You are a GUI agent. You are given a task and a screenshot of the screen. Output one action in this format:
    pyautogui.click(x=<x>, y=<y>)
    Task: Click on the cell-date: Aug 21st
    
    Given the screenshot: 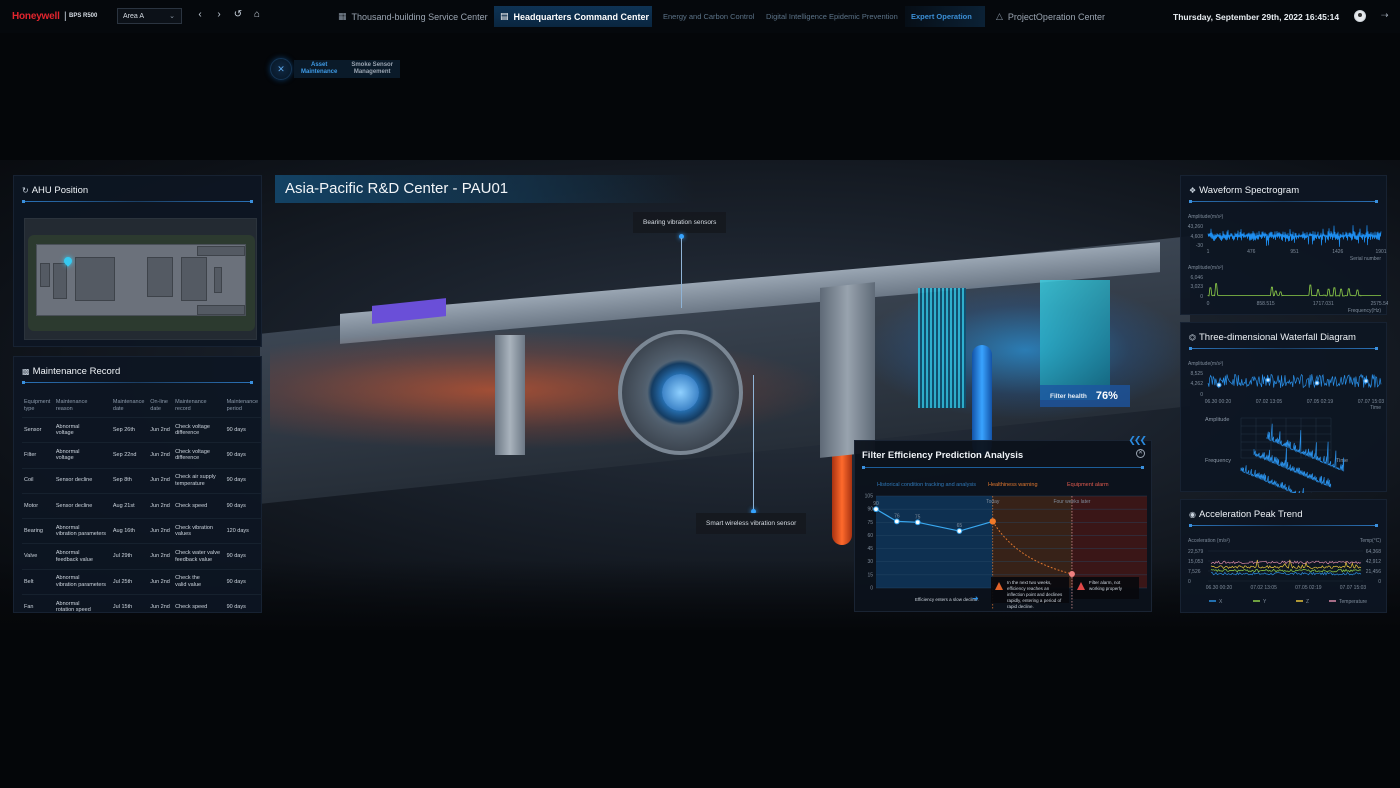 What is the action you would take?
    pyautogui.click(x=129, y=505)
    